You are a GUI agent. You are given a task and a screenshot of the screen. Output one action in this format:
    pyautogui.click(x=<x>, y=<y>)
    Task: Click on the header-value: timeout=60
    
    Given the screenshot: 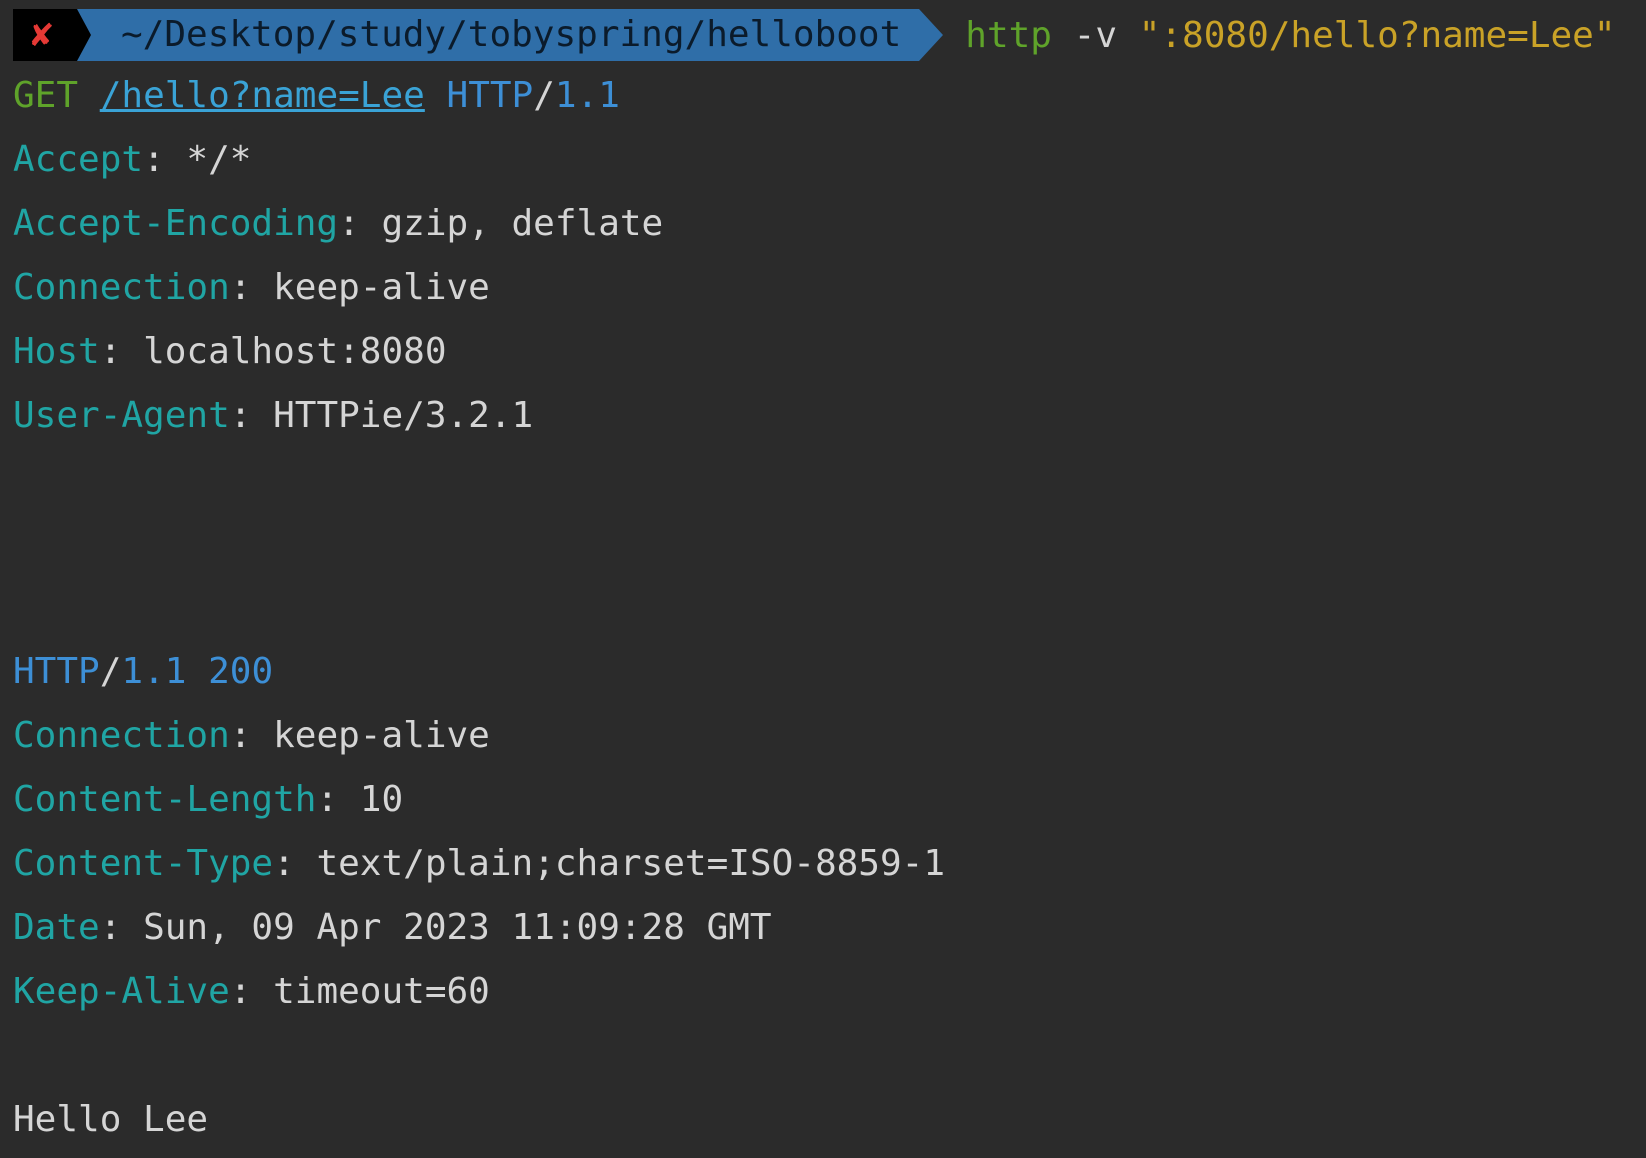 What is the action you would take?
    pyautogui.click(x=381, y=991)
    